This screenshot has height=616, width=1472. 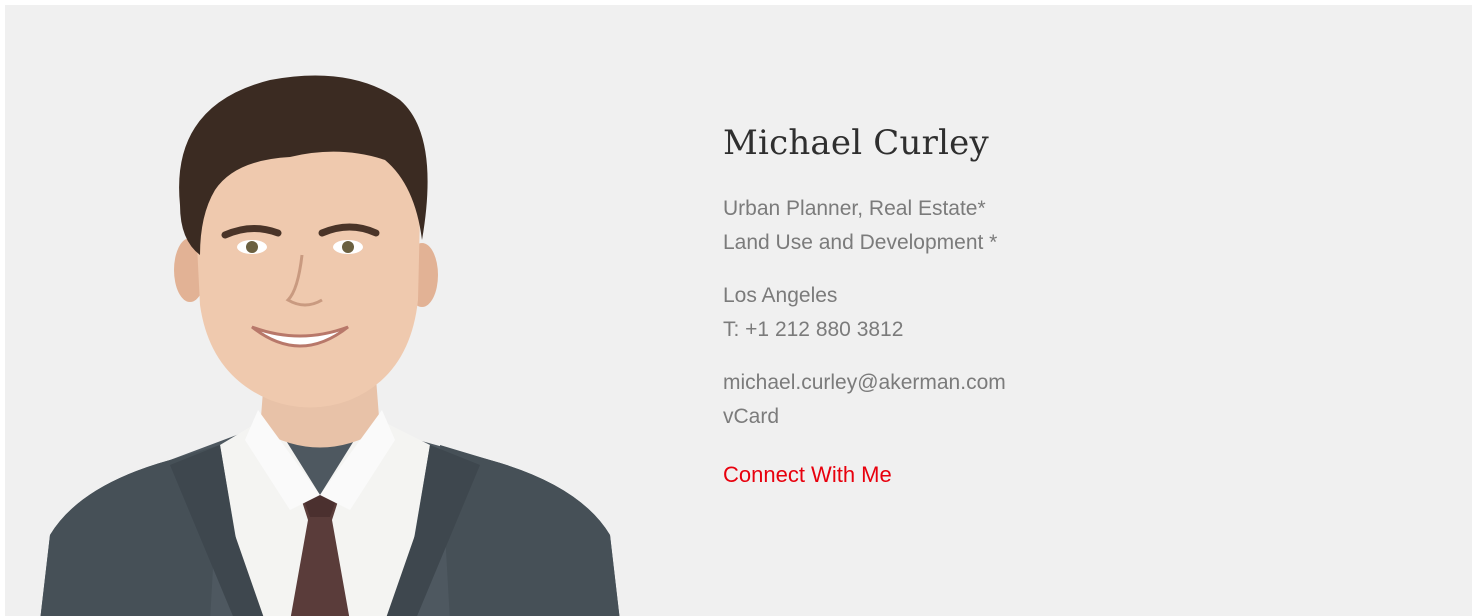 I want to click on title-primary: Urban Planner, Real Estate*, so click(x=854, y=208).